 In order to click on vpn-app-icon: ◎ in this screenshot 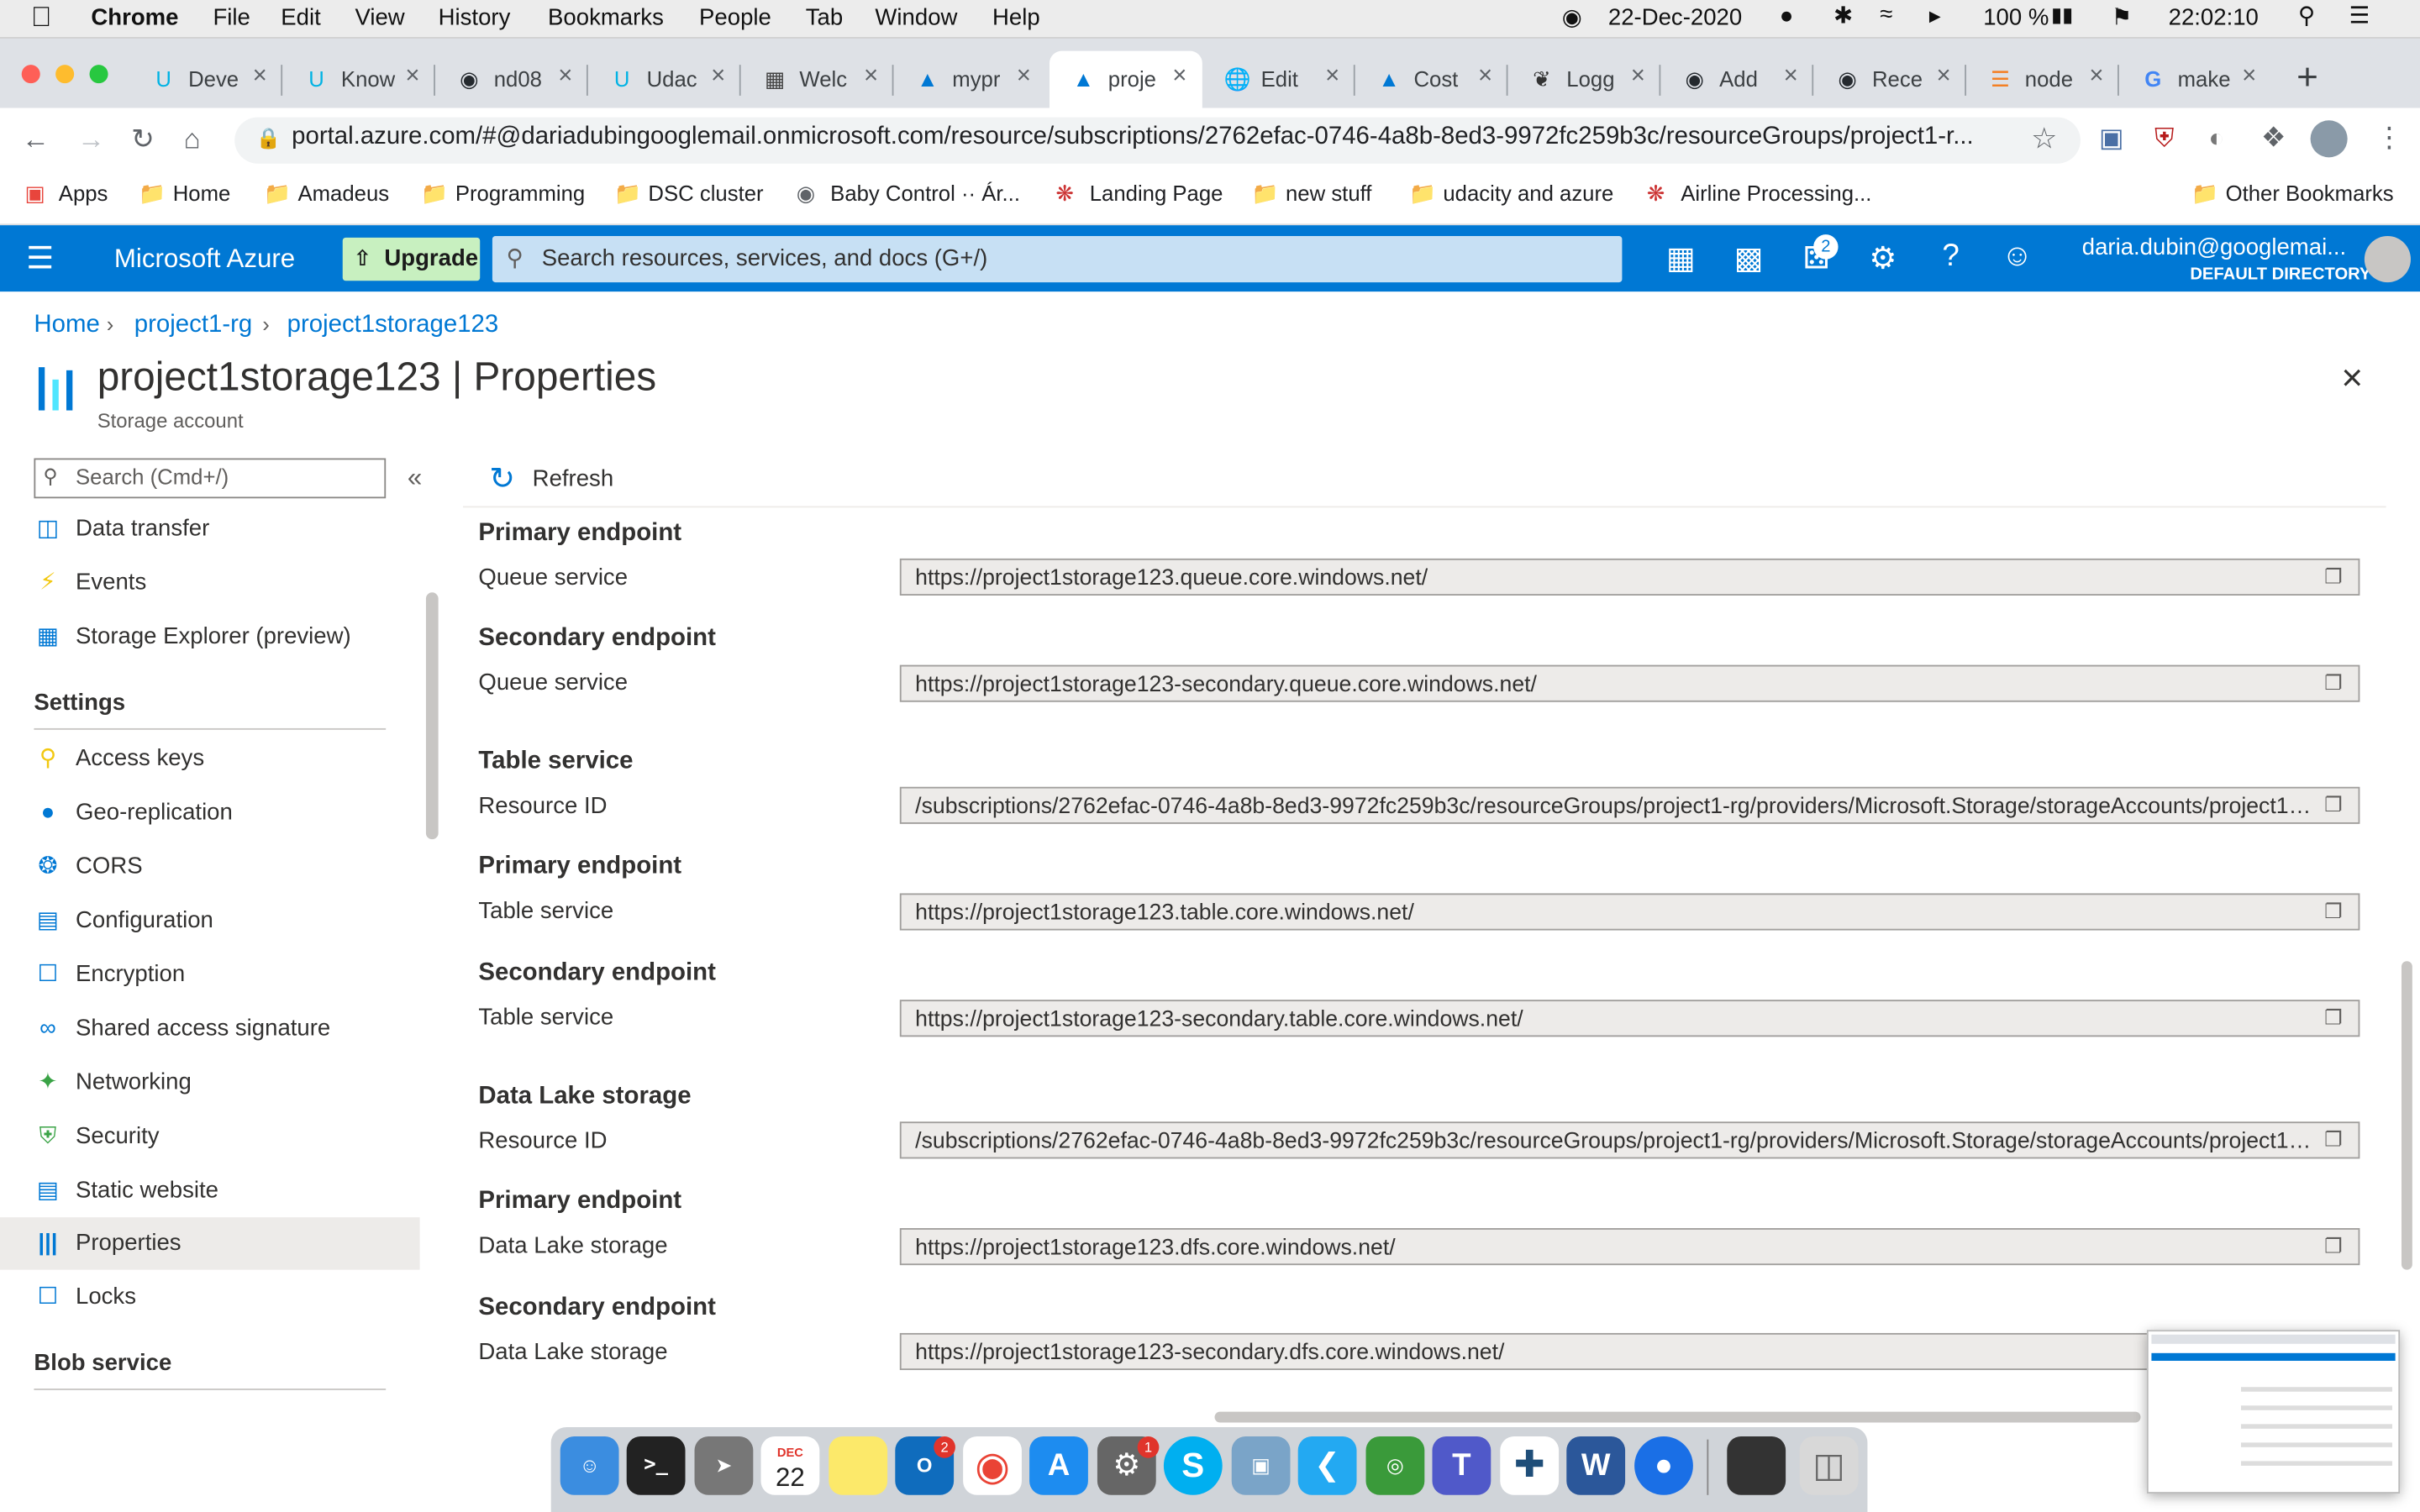, I will do `click(1395, 1465)`.